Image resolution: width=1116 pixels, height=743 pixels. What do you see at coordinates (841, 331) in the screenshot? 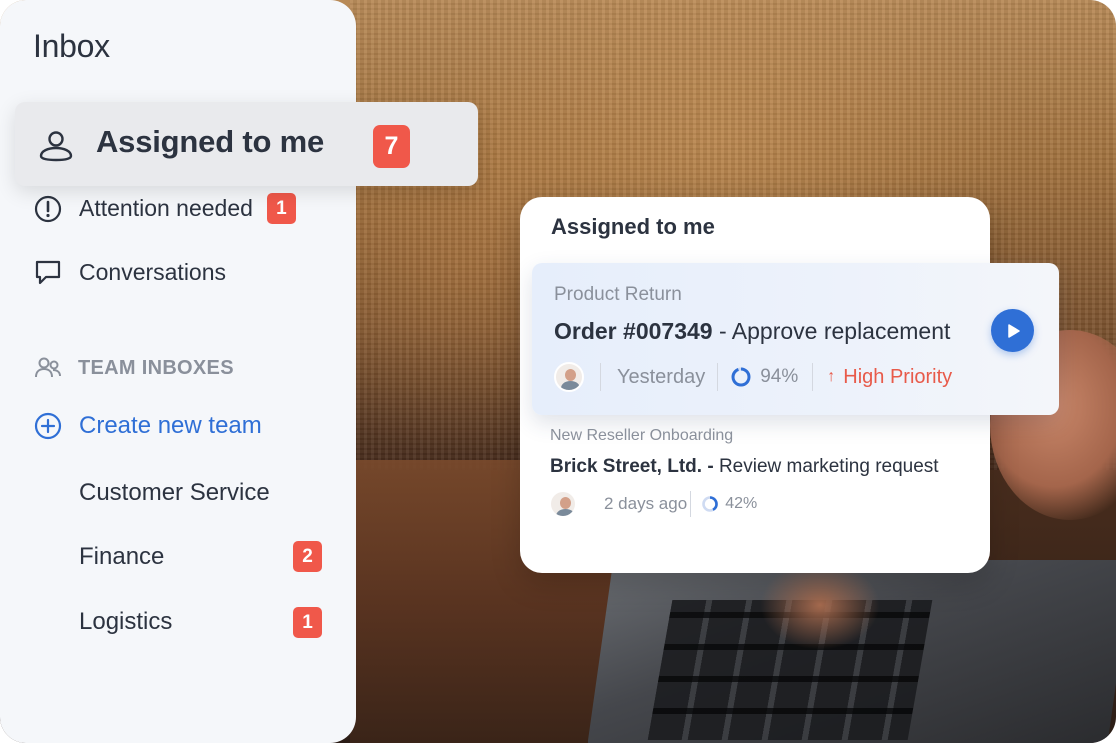
I see `task-action: Approve replacement` at bounding box center [841, 331].